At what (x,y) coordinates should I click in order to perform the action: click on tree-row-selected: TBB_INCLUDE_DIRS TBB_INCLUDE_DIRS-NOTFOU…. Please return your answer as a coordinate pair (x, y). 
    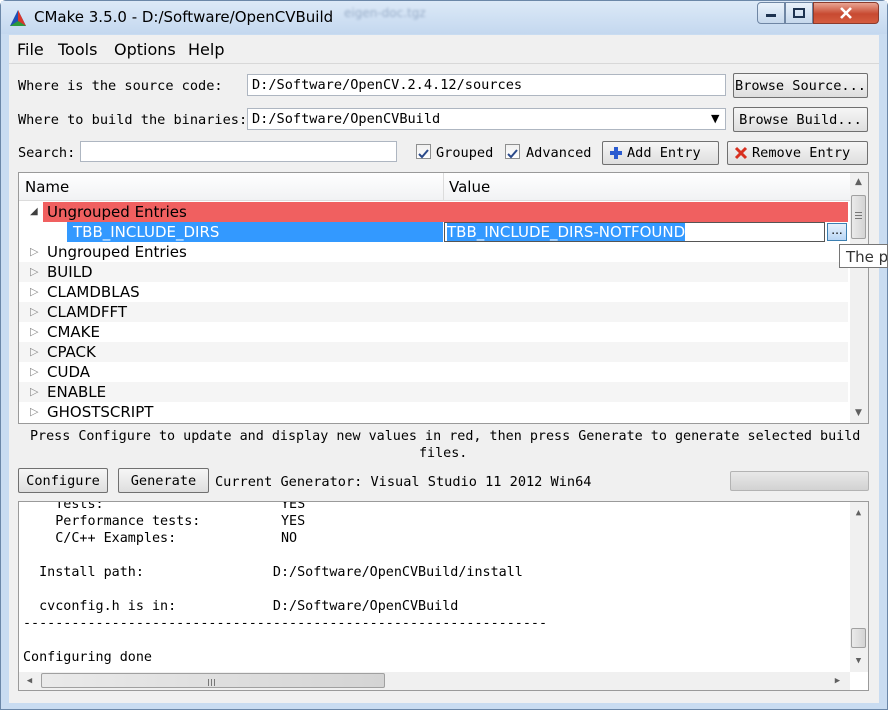
    Looking at the image, I should click on (433, 232).